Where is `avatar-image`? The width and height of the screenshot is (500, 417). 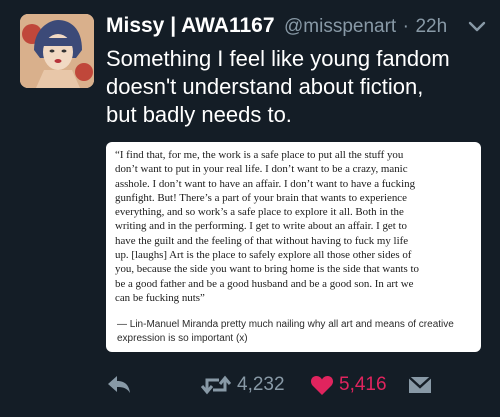 avatar-image is located at coordinates (57, 51).